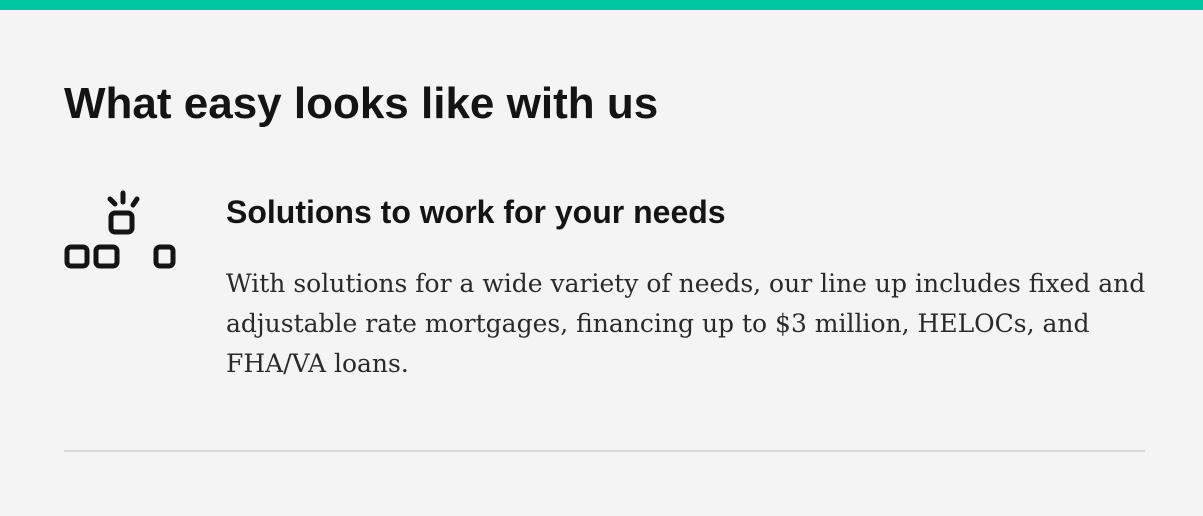 The height and width of the screenshot is (516, 1203). I want to click on lightbulb-blocks-icon, so click(120, 229).